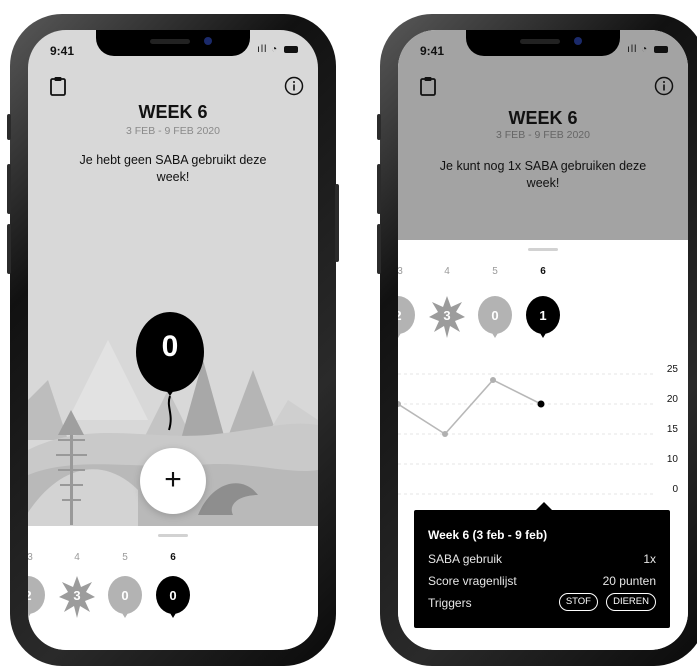 The height and width of the screenshot is (671, 697). What do you see at coordinates (465, 559) in the screenshot?
I see `tooltip-row-label: SABA gebruik` at bounding box center [465, 559].